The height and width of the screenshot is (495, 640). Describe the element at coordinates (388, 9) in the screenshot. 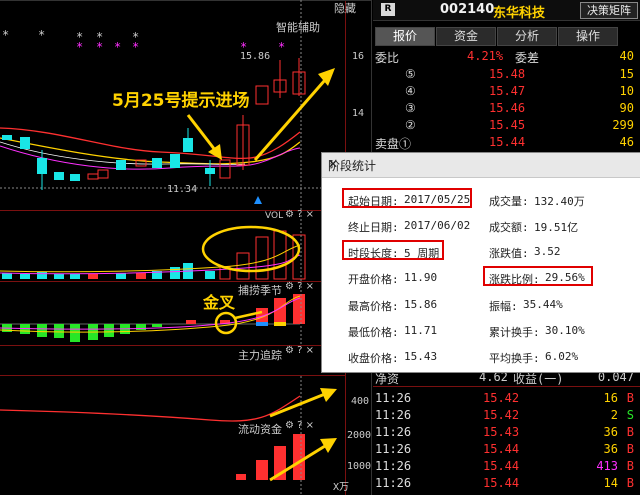

I see `r-badge: R` at that location.